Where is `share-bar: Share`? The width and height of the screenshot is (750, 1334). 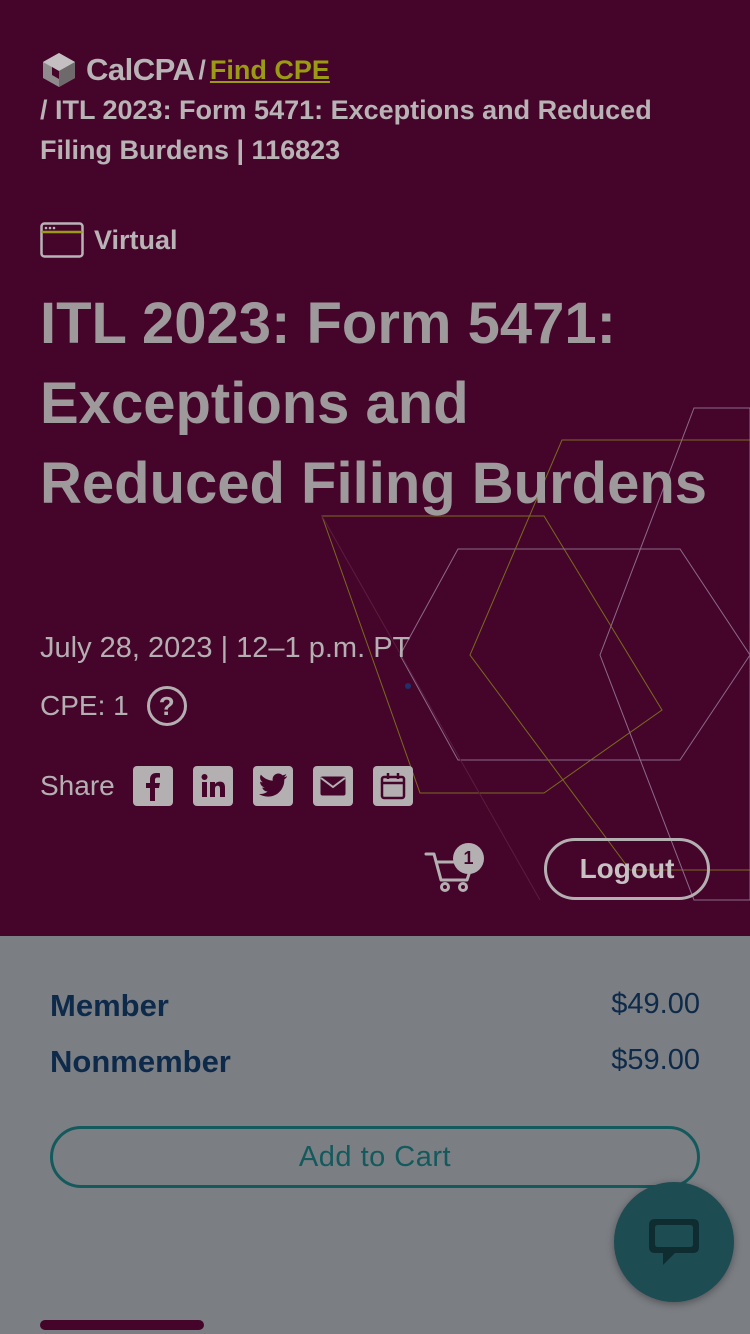 share-bar: Share is located at coordinates (236, 786).